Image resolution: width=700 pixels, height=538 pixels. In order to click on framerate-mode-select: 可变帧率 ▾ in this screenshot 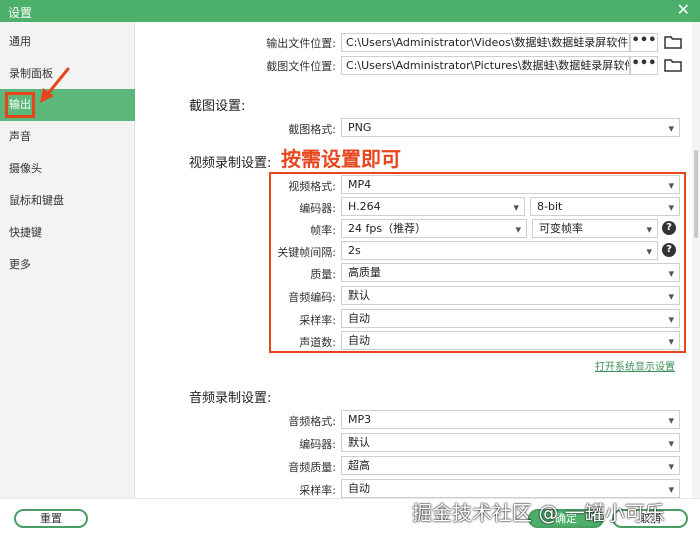, I will do `click(595, 228)`.